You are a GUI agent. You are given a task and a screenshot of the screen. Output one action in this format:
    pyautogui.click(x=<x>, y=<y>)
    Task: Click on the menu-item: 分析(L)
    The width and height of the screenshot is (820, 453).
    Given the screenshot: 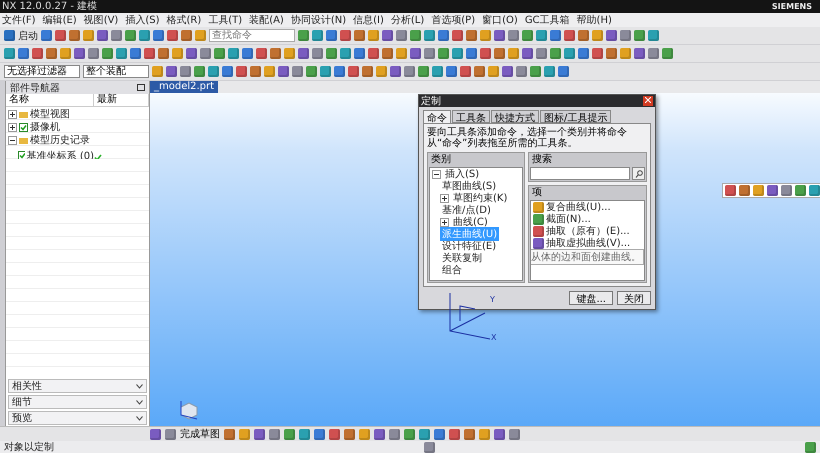 What is the action you would take?
    pyautogui.click(x=407, y=20)
    